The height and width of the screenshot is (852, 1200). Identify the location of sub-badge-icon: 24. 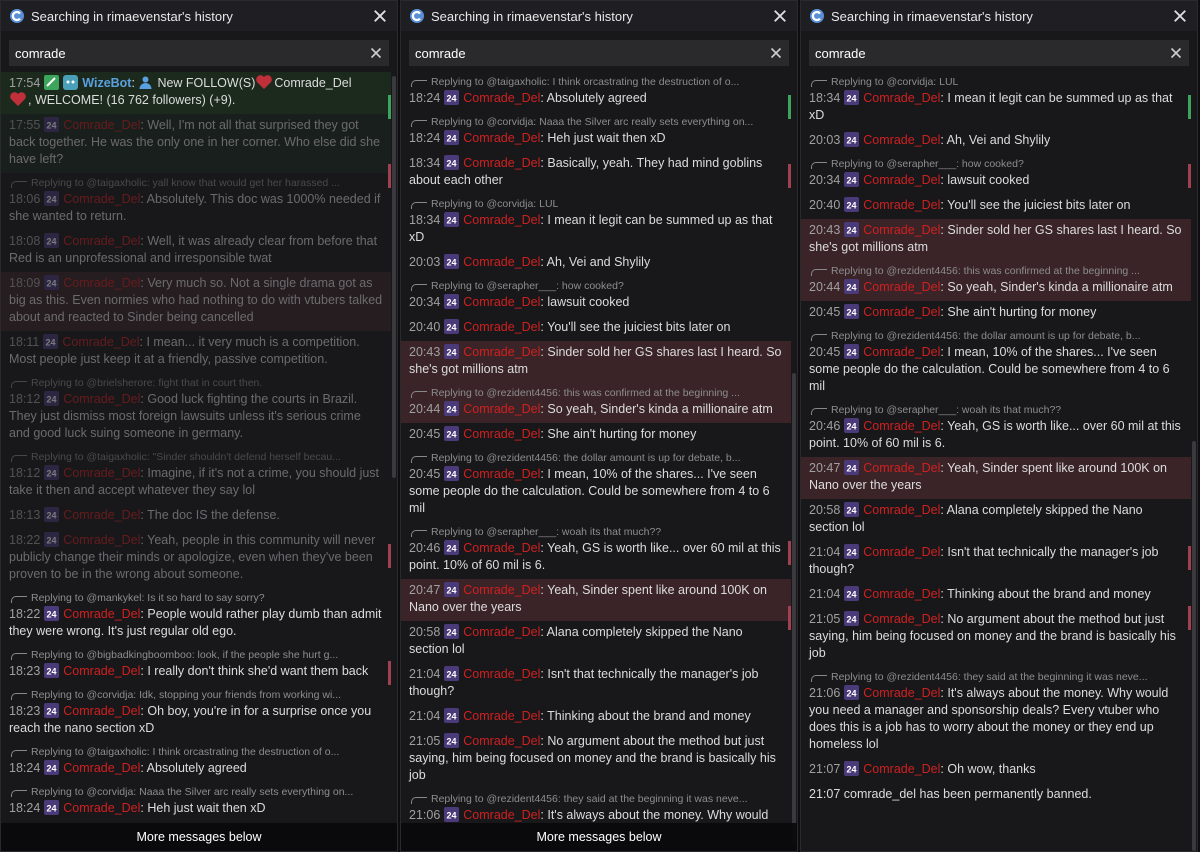
(452, 352).